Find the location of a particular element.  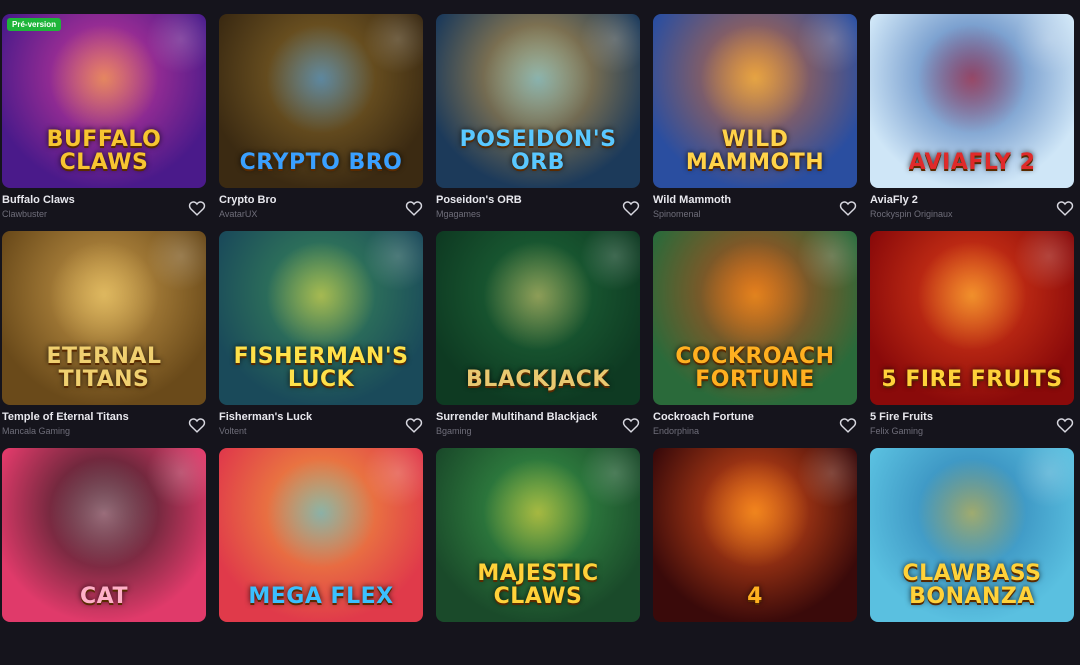

game-card: 5 Fire Fruits 5 Fire Fruits Felix Gaming is located at coordinates (972, 339).